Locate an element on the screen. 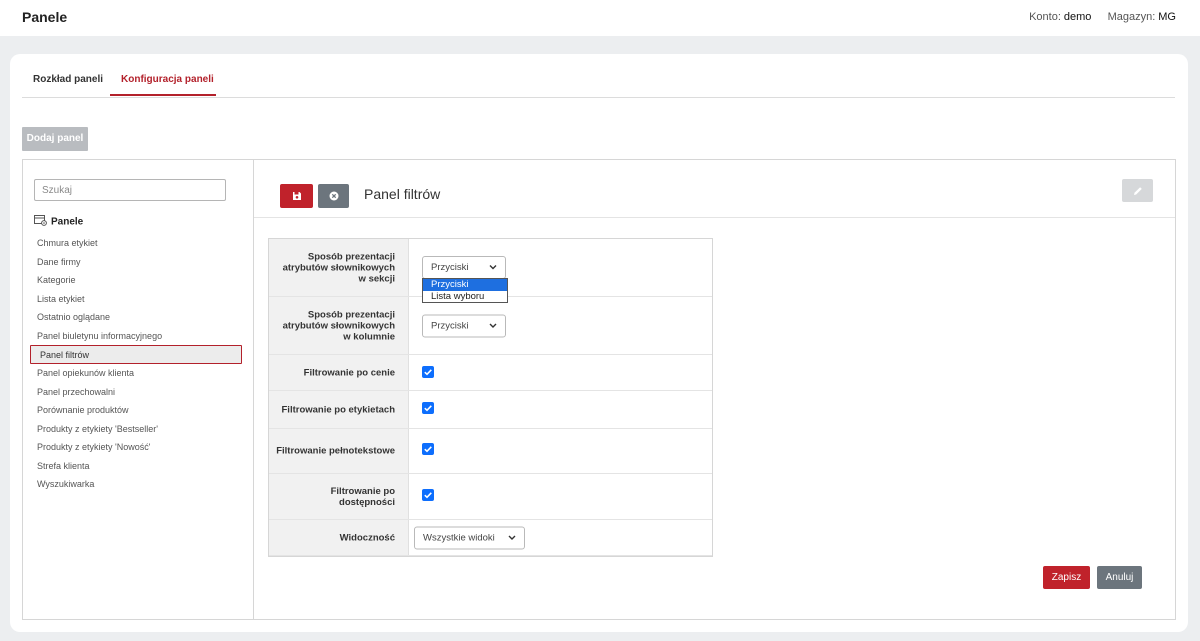 This screenshot has height=641, width=1200. floppy-disk-icon is located at coordinates (296, 196).